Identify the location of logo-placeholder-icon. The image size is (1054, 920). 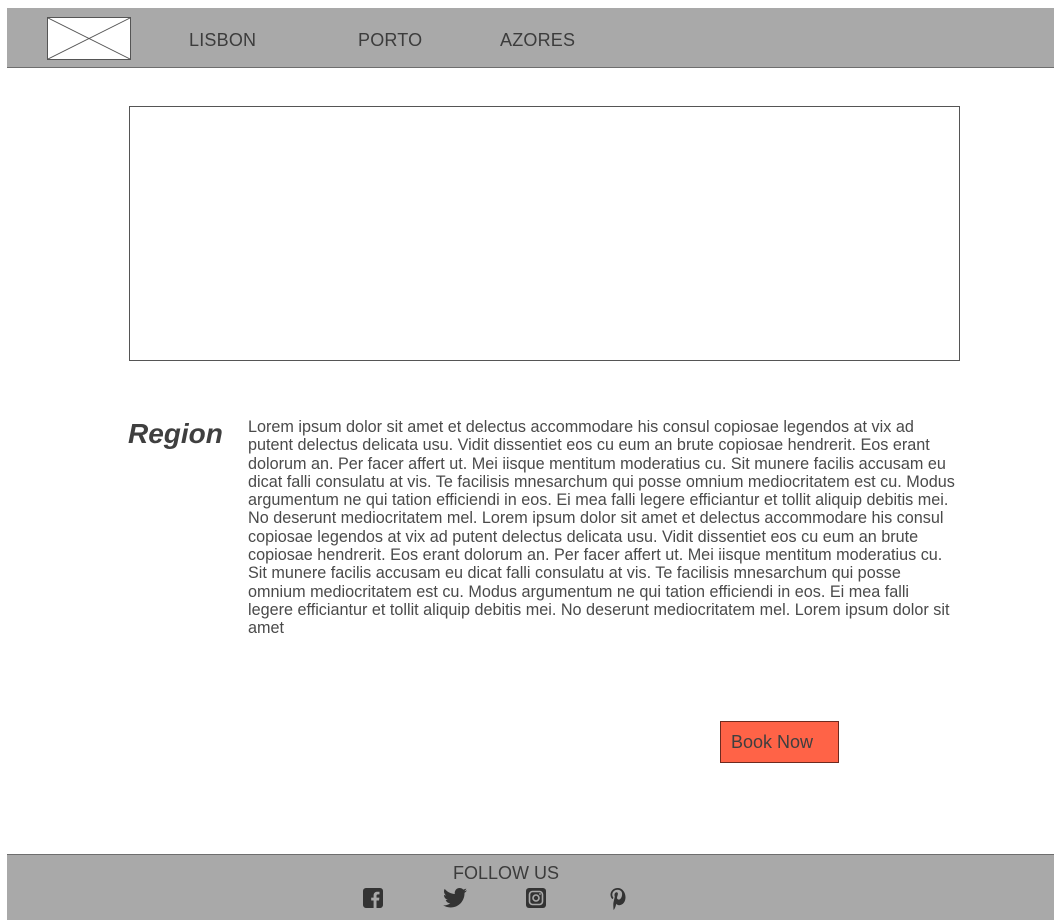
(89, 38).